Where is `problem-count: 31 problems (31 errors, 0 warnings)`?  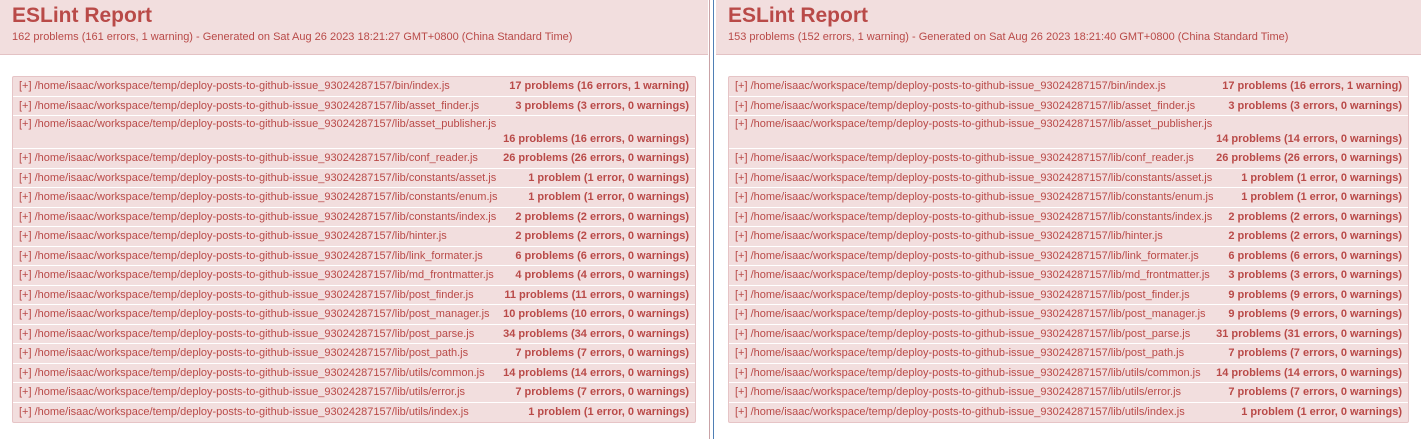
problem-count: 31 problems (31 errors, 0 warnings) is located at coordinates (1309, 333).